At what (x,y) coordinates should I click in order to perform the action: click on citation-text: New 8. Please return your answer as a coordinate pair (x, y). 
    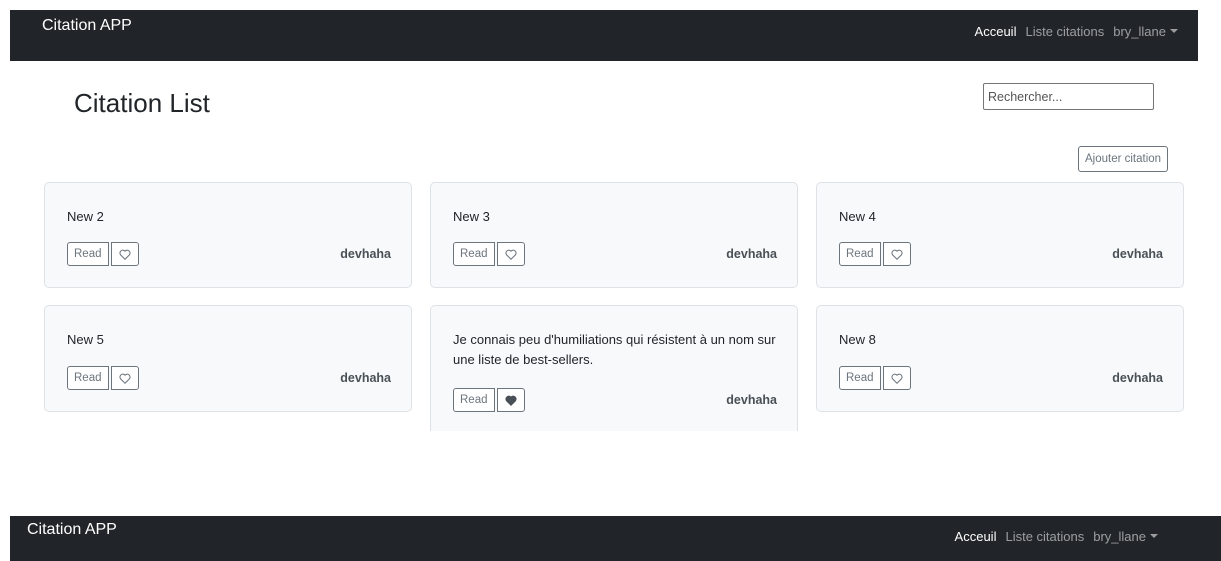
    Looking at the image, I should click on (857, 339).